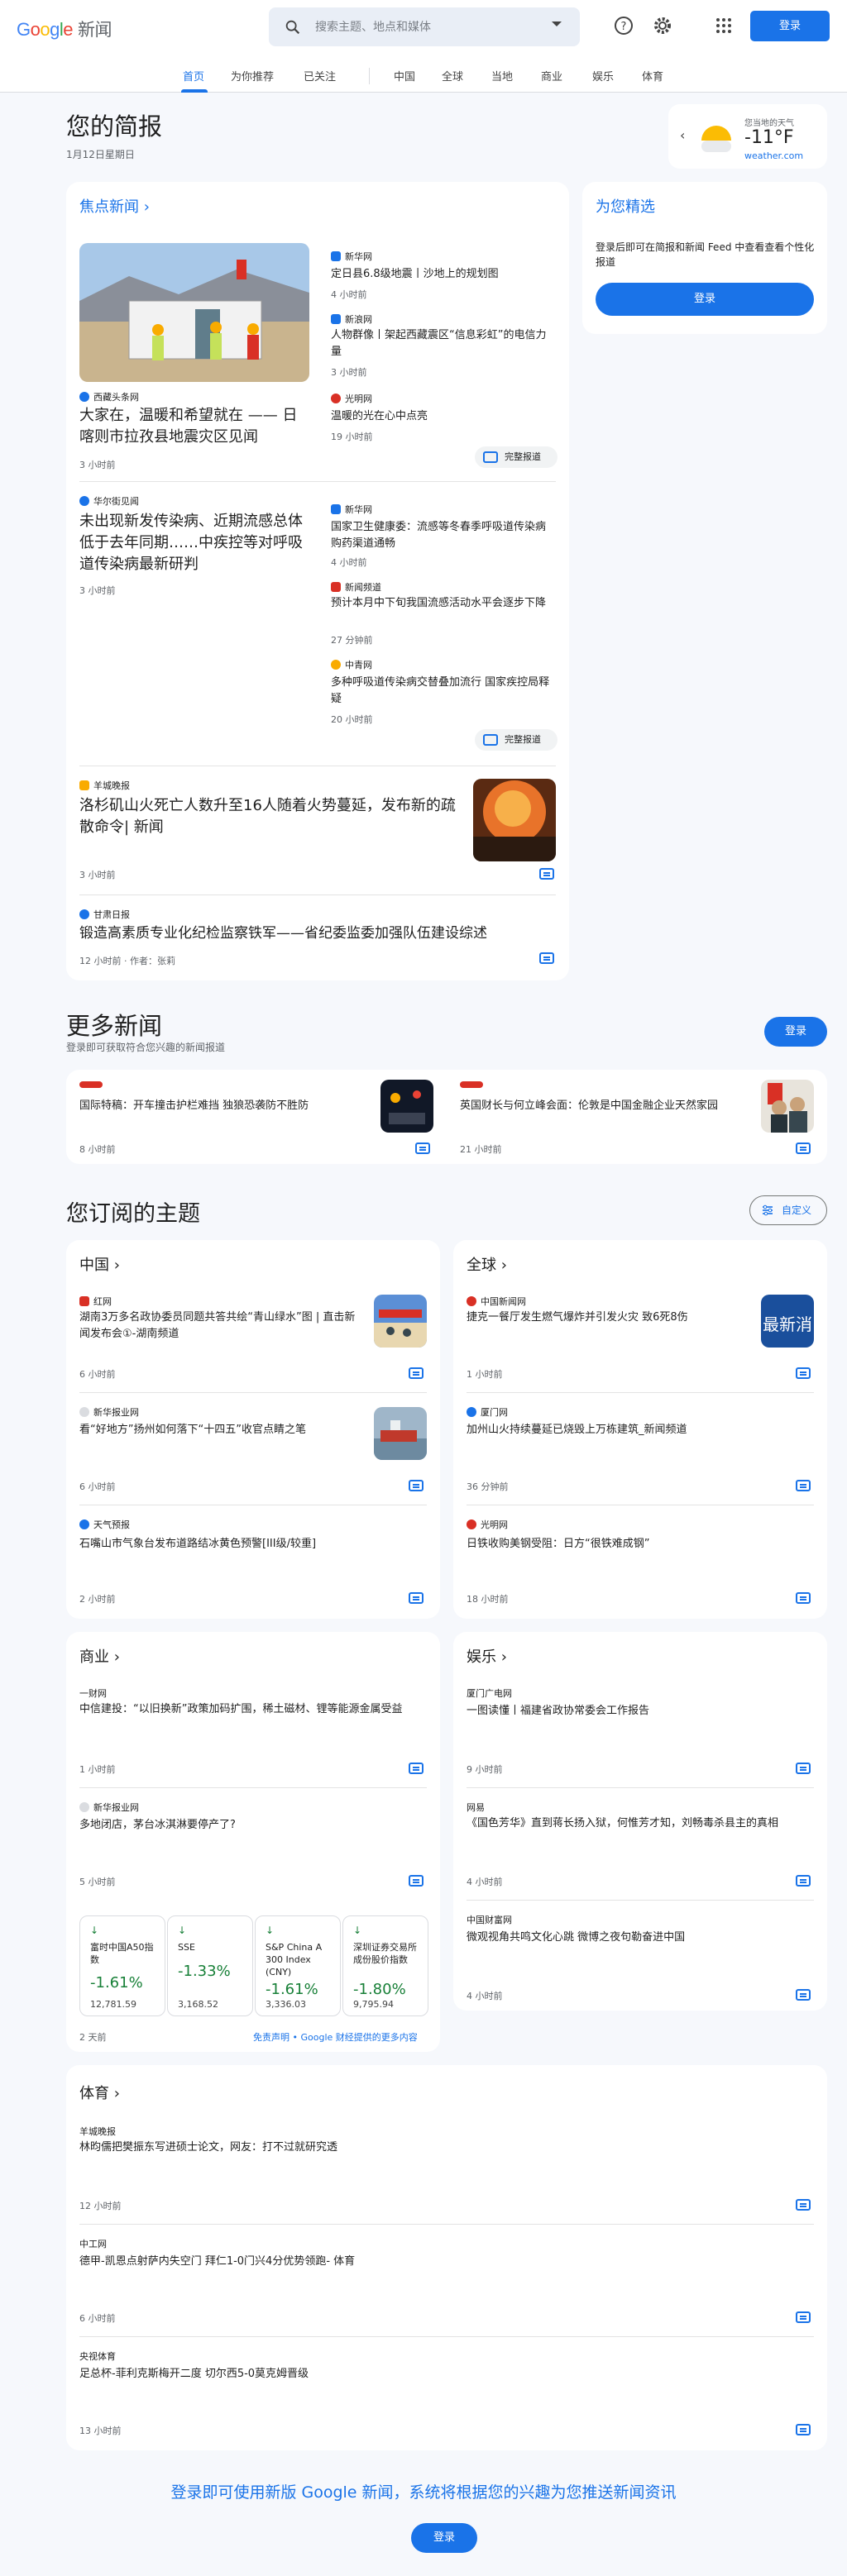 Image resolution: width=847 pixels, height=2576 pixels. I want to click on story-source, so click(473, 1084).